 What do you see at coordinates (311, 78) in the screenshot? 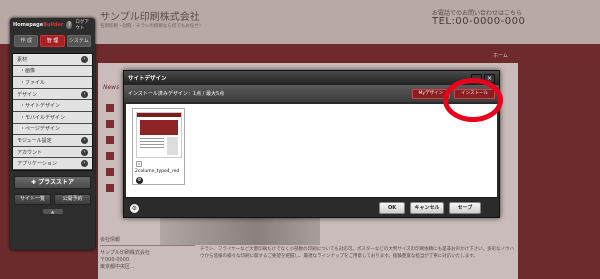
I see `dialog-titlebar: サイトデザイン _ ×` at bounding box center [311, 78].